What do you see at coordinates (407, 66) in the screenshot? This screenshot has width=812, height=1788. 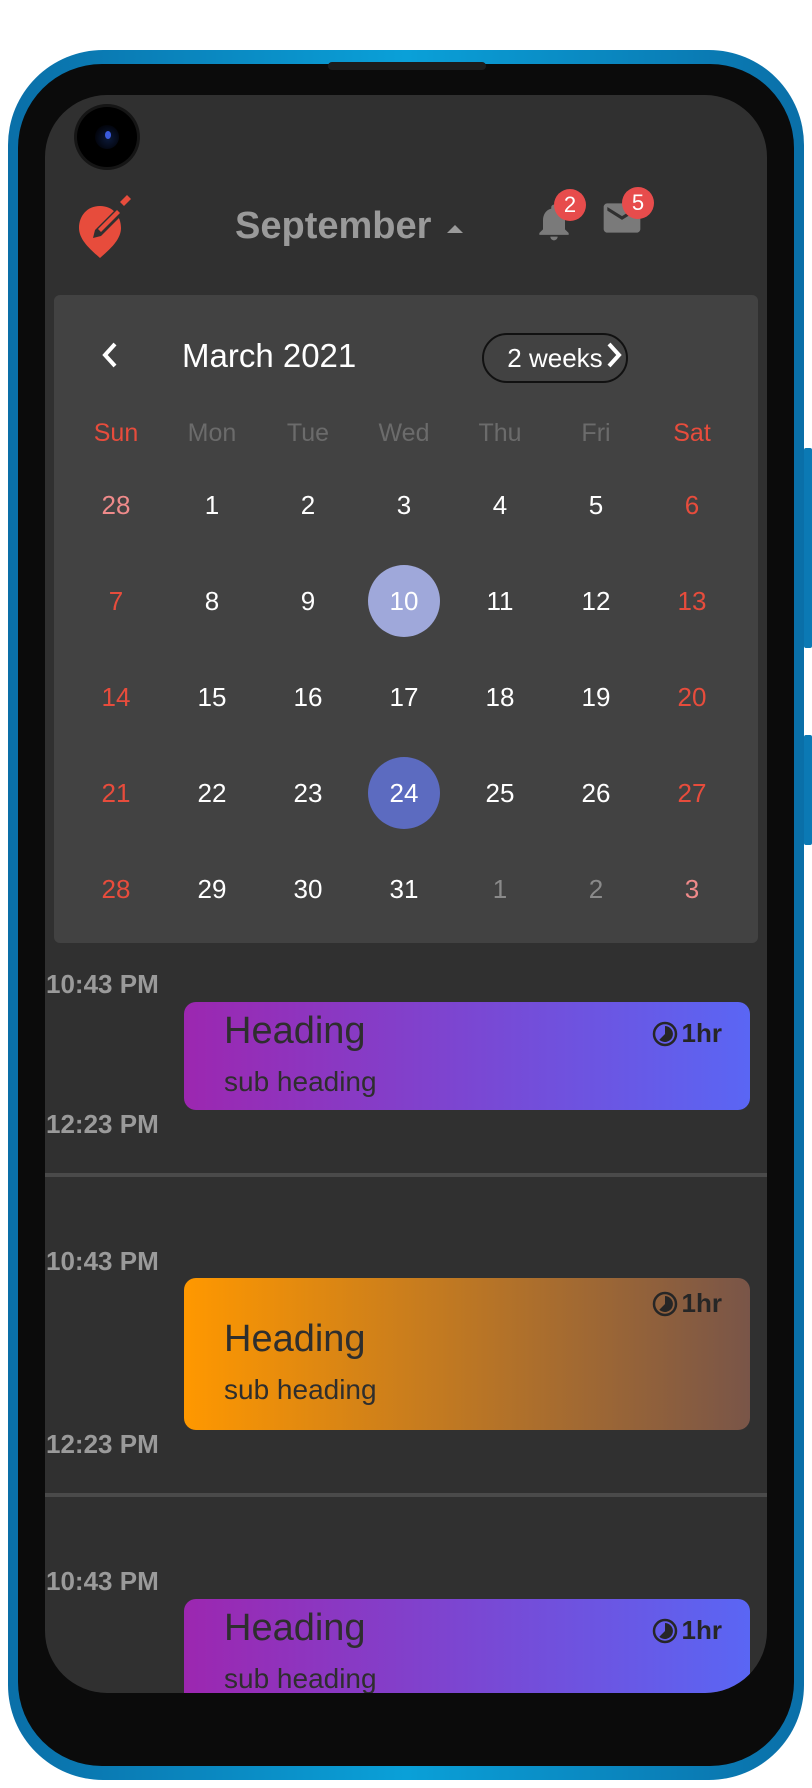 I see `earpiece-speaker` at bounding box center [407, 66].